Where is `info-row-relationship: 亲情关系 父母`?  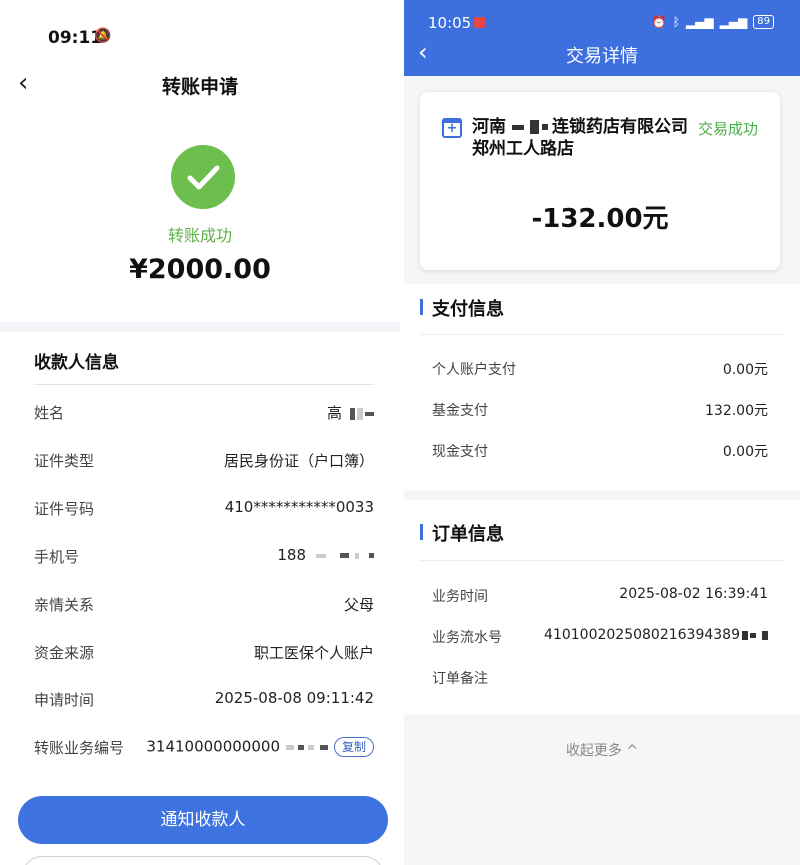 info-row-relationship: 亲情关系 父母 is located at coordinates (204, 608).